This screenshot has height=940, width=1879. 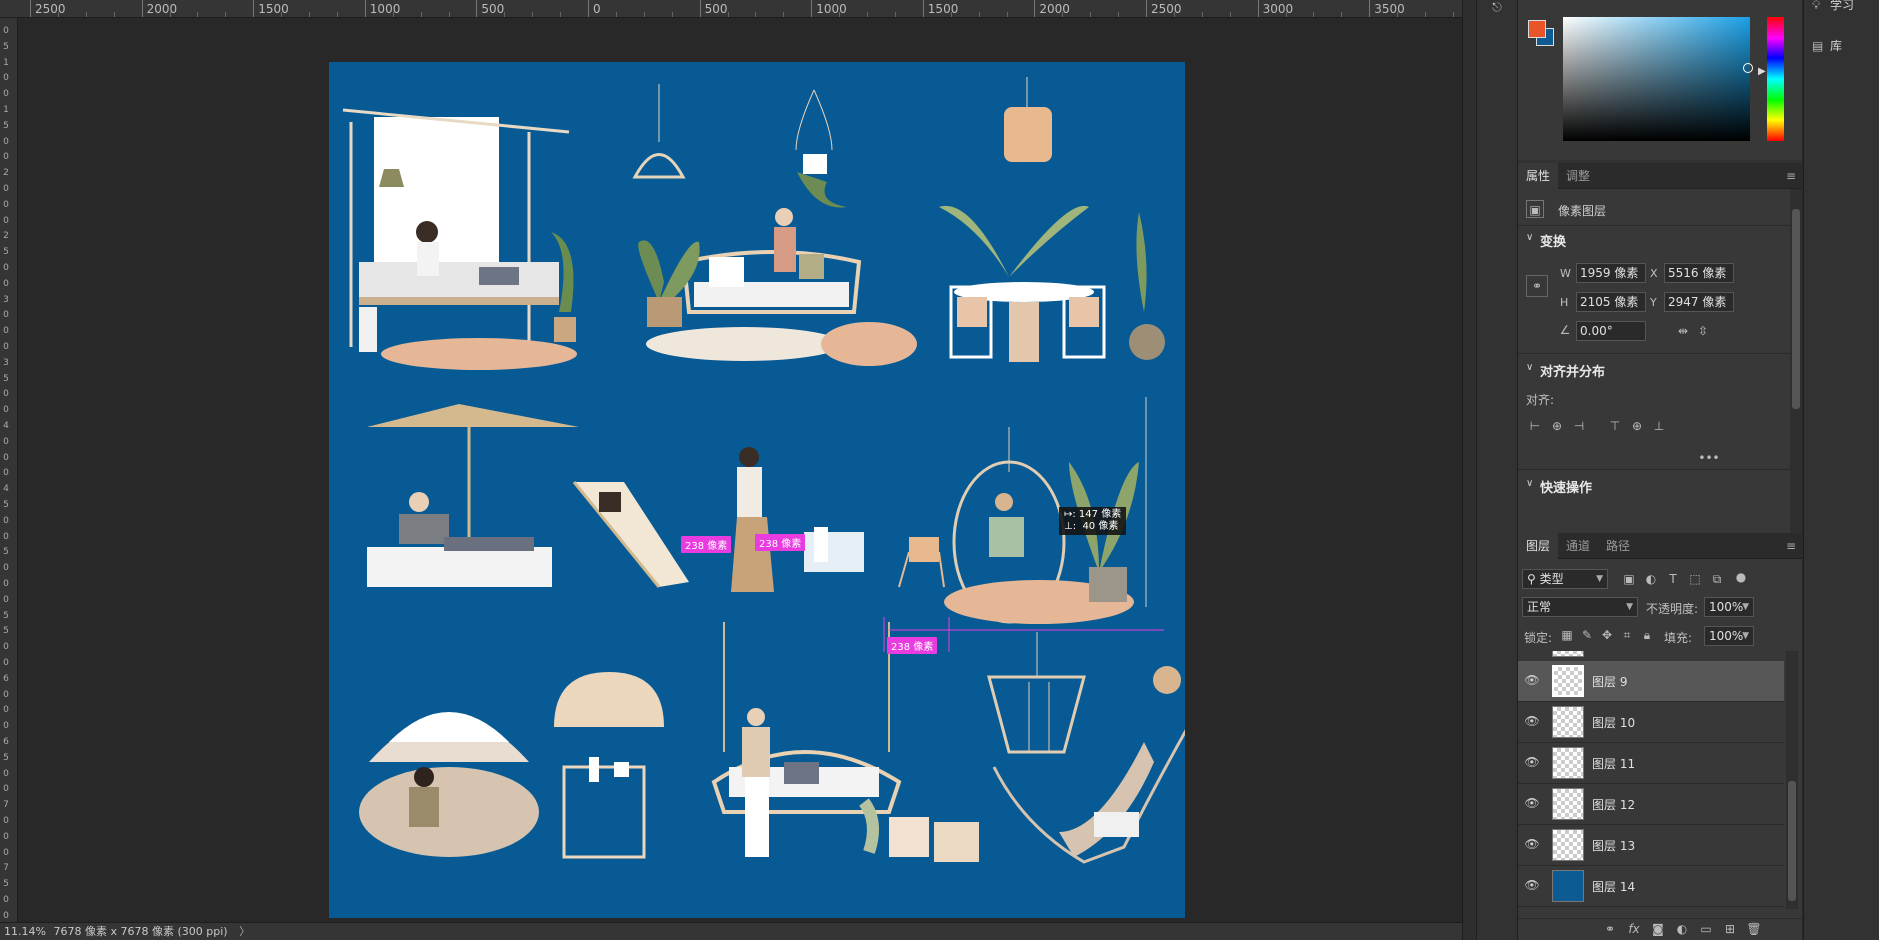 I want to click on hue-slider-arrow-icon: ▶, so click(x=1762, y=71).